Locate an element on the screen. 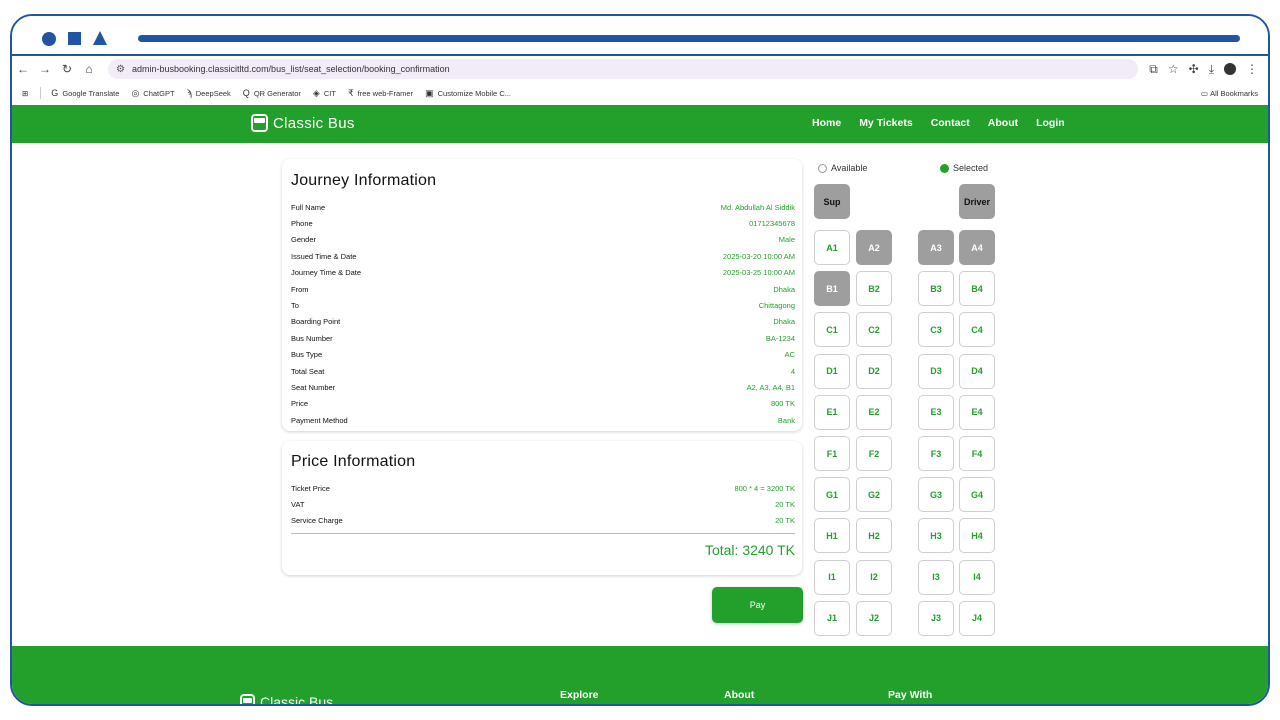 Image resolution: width=1280 pixels, height=720 pixels. journey-row: Total Seat 4 is located at coordinates (543, 371).